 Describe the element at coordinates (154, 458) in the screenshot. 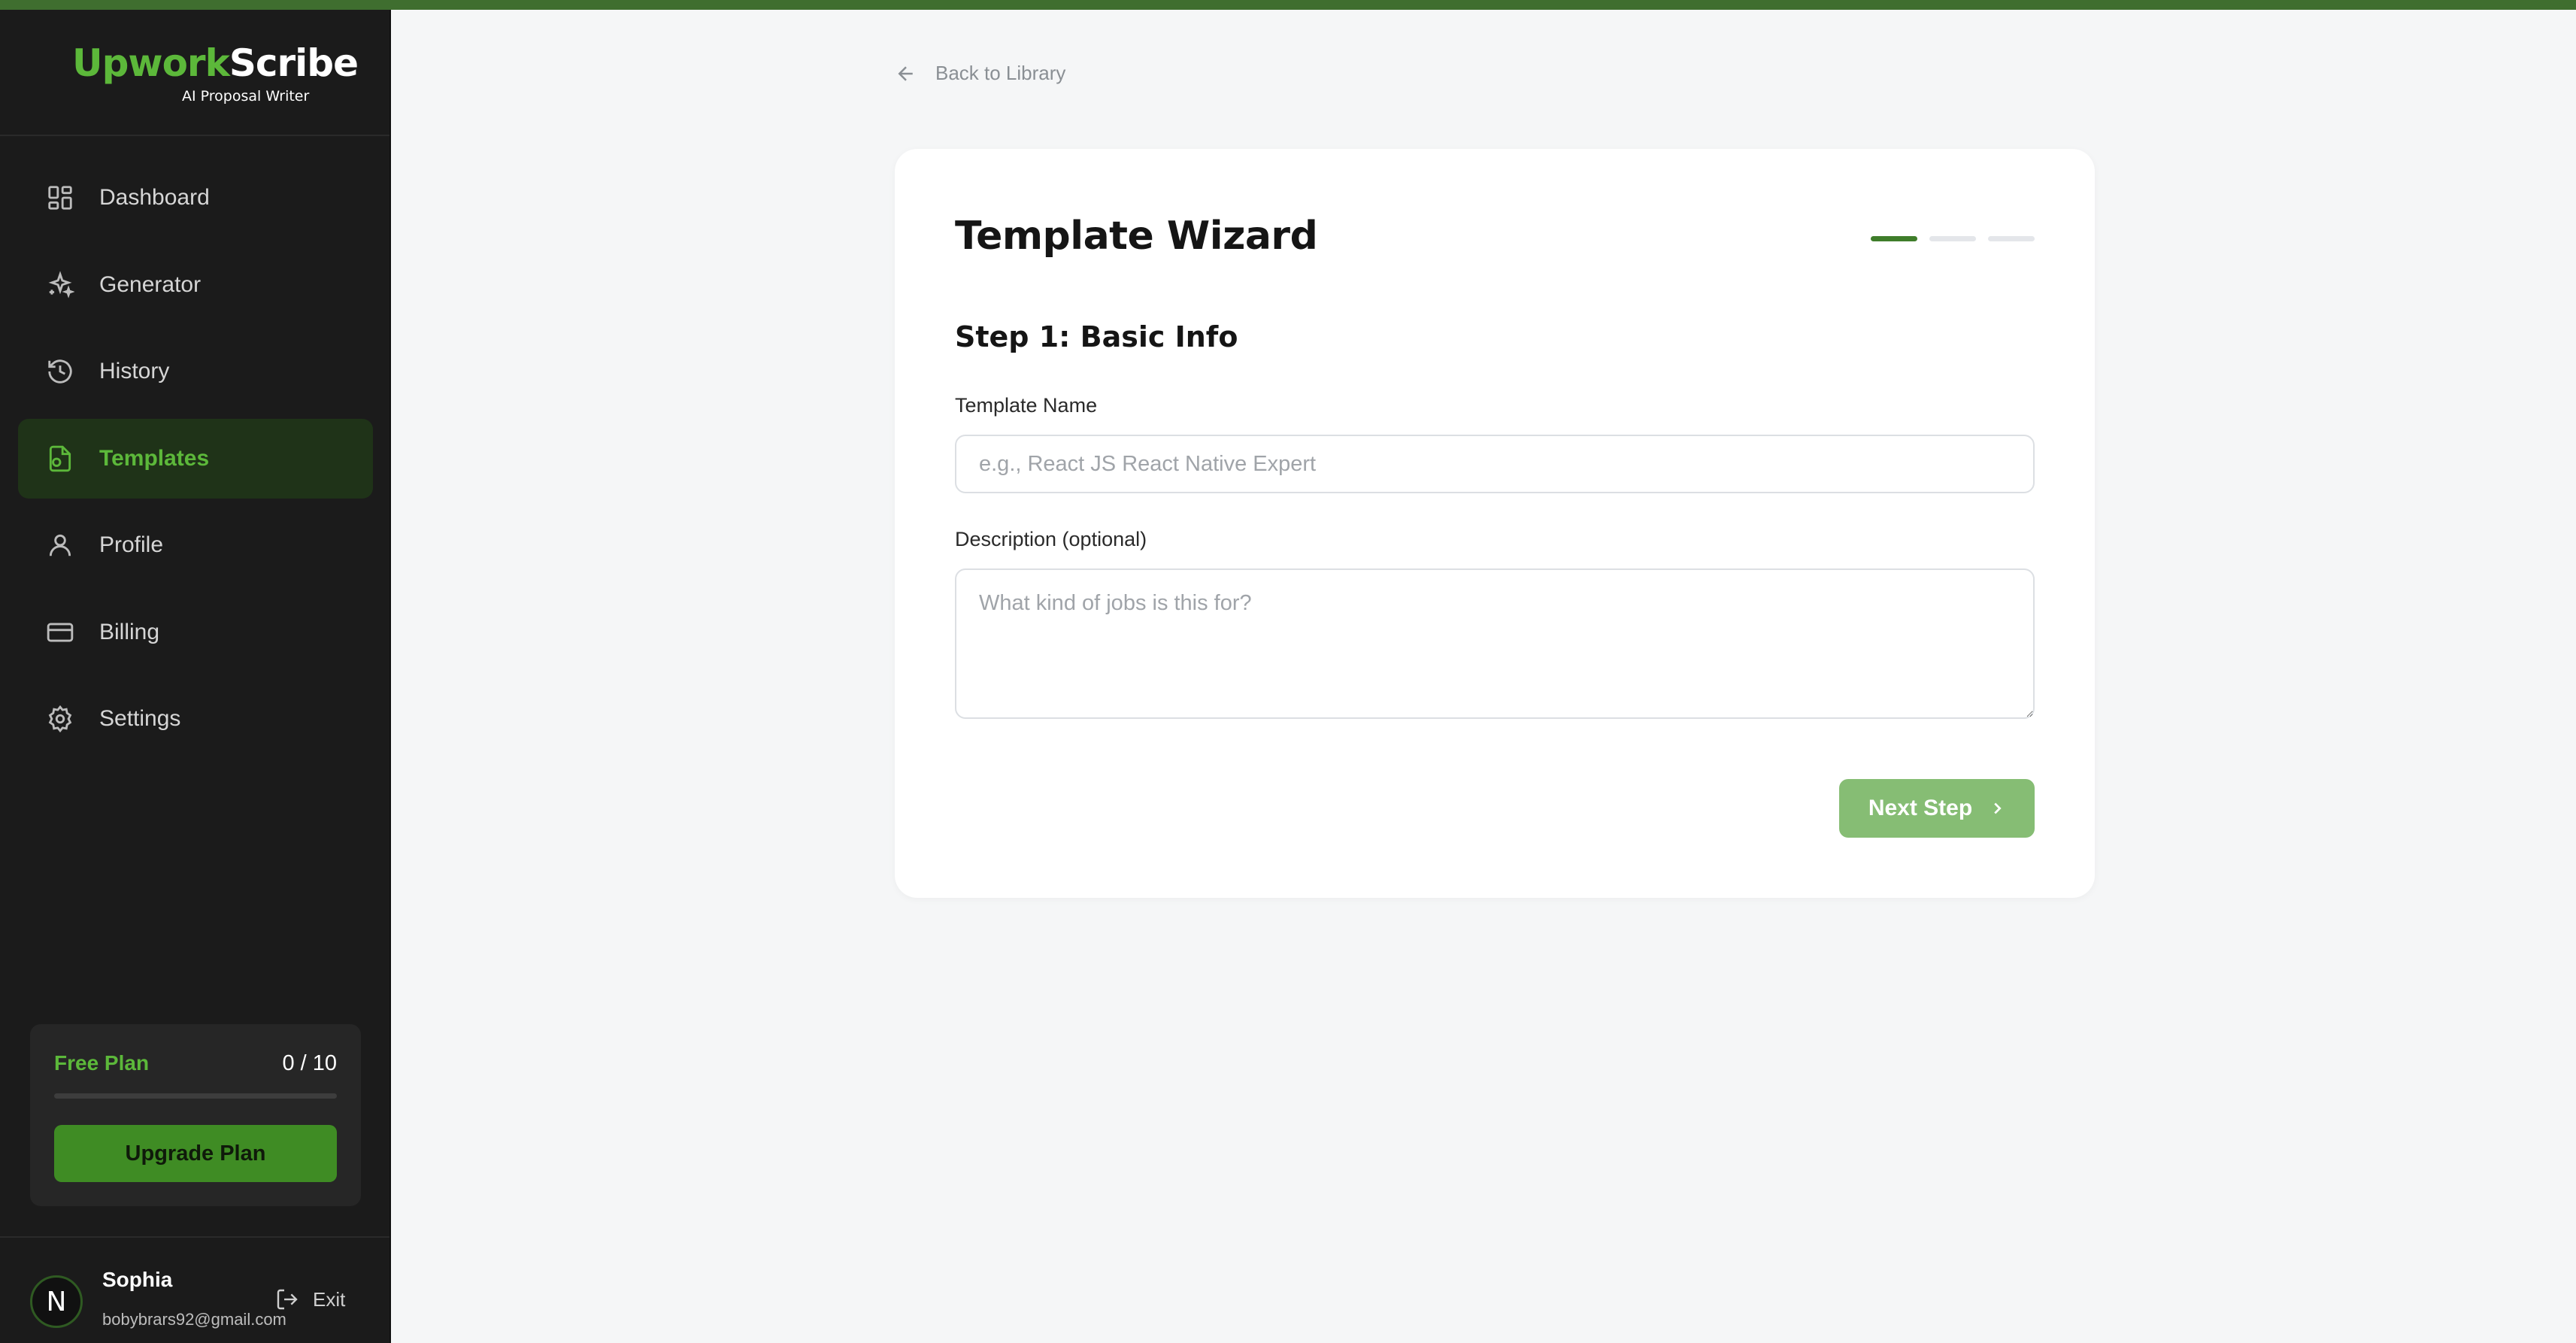

I see `sidebar-item-label: Templates` at that location.